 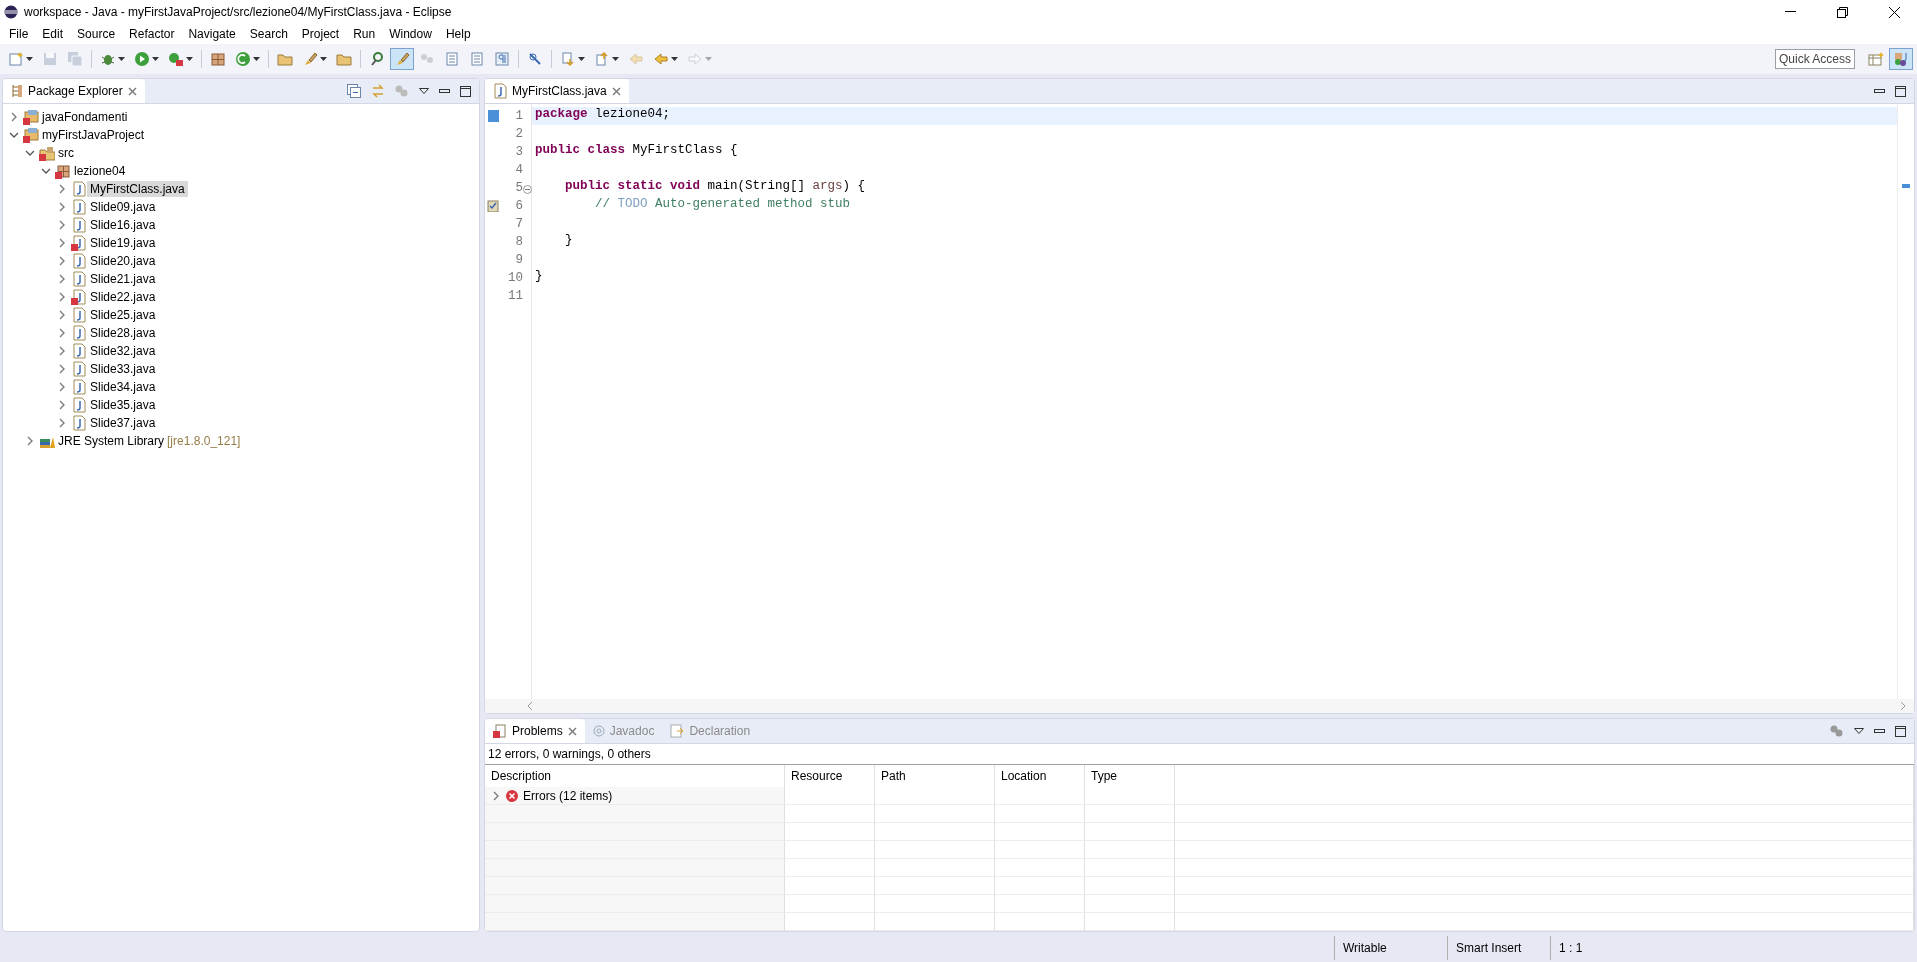 What do you see at coordinates (176, 59) in the screenshot?
I see `run-tool-icon` at bounding box center [176, 59].